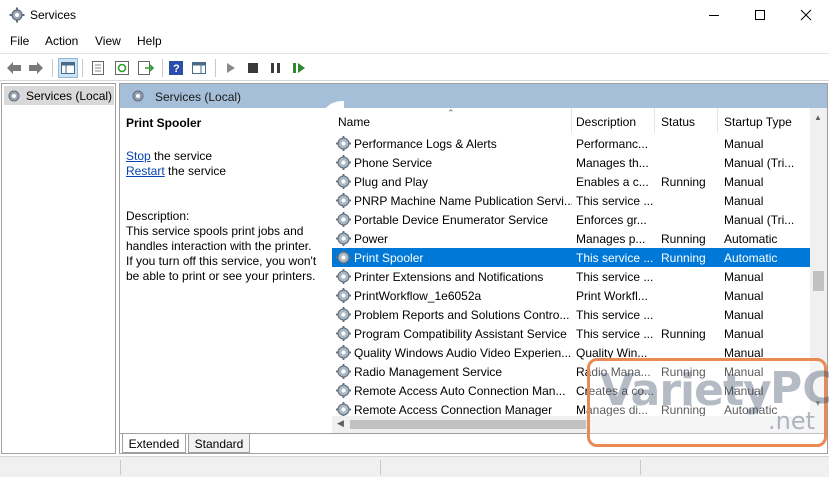  I want to click on stop-service-button, so click(253, 68).